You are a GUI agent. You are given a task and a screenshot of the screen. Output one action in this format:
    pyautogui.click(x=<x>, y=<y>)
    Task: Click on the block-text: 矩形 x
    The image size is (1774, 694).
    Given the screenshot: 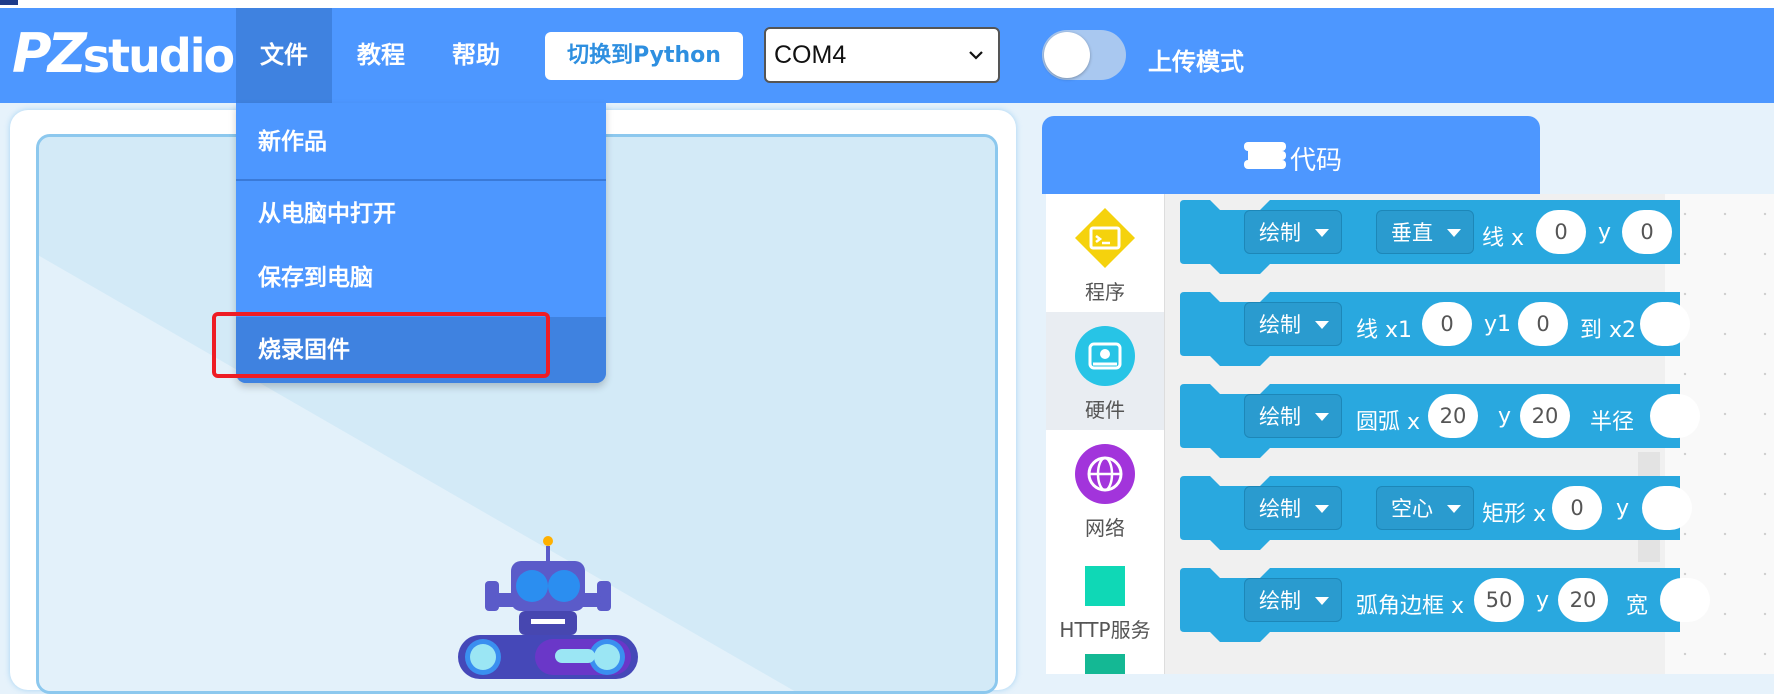 What is the action you would take?
    pyautogui.click(x=1514, y=514)
    